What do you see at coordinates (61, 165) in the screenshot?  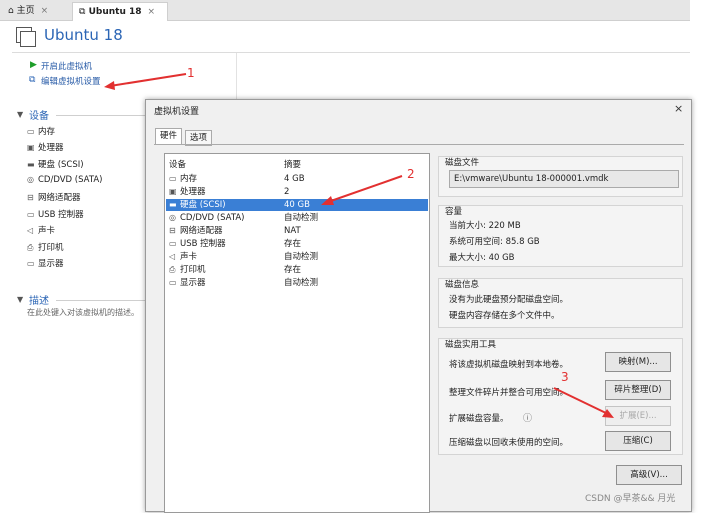 I see `device-label: 硬盘 (SCSI)` at bounding box center [61, 165].